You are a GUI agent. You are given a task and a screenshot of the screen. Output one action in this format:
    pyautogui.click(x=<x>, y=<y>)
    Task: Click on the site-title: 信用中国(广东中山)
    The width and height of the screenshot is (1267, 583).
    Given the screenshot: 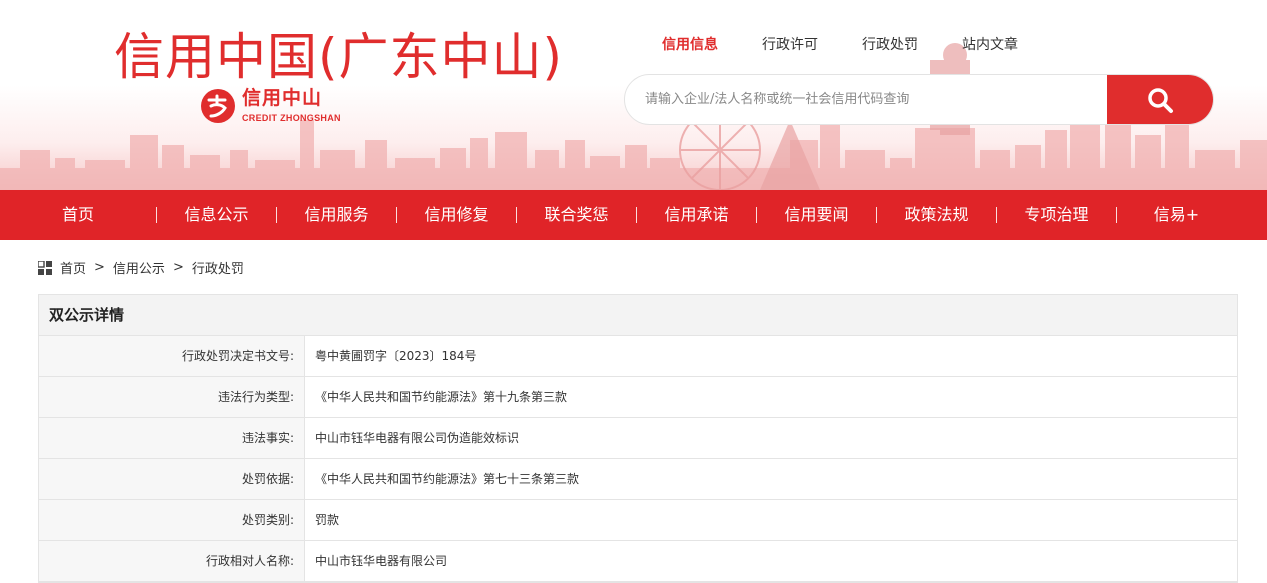 What is the action you would take?
    pyautogui.click(x=339, y=57)
    